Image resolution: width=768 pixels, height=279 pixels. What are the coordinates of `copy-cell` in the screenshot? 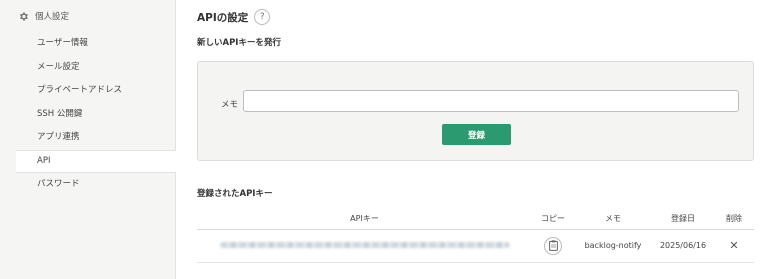 It's located at (553, 246).